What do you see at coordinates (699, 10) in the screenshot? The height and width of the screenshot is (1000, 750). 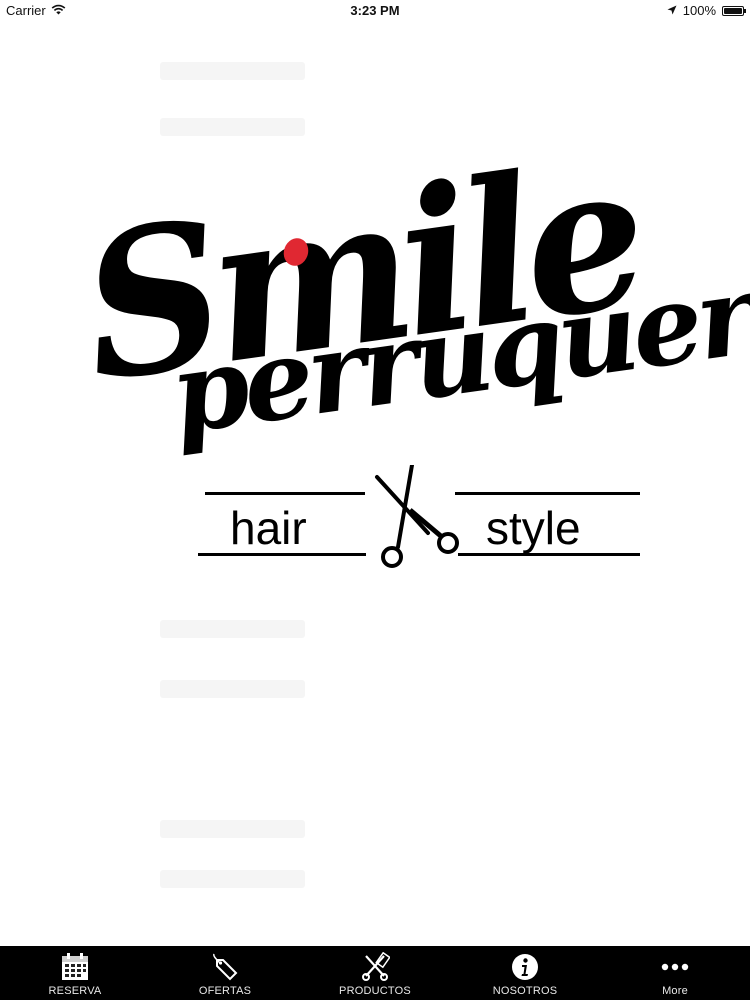 I see `battery-percent: 100%` at bounding box center [699, 10].